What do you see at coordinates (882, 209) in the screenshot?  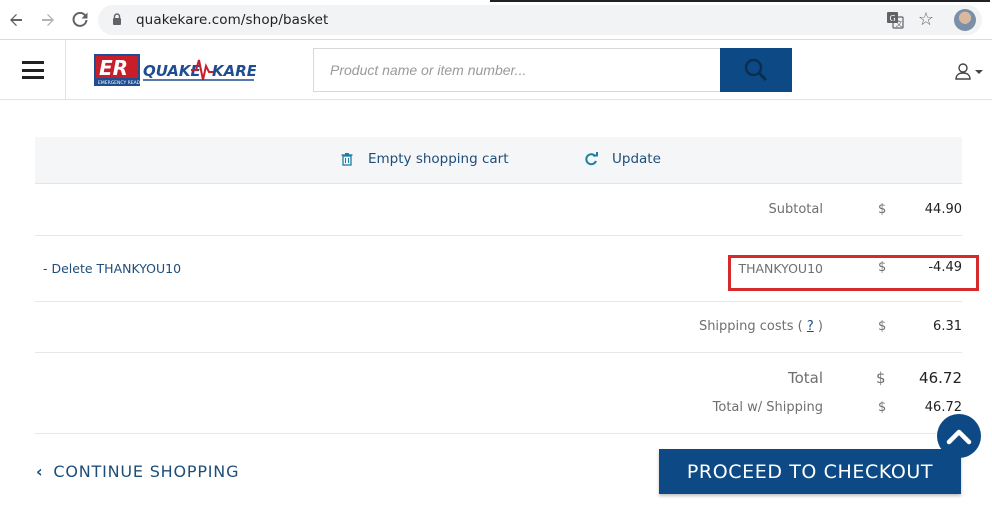 I see `subtotal-currency: $` at bounding box center [882, 209].